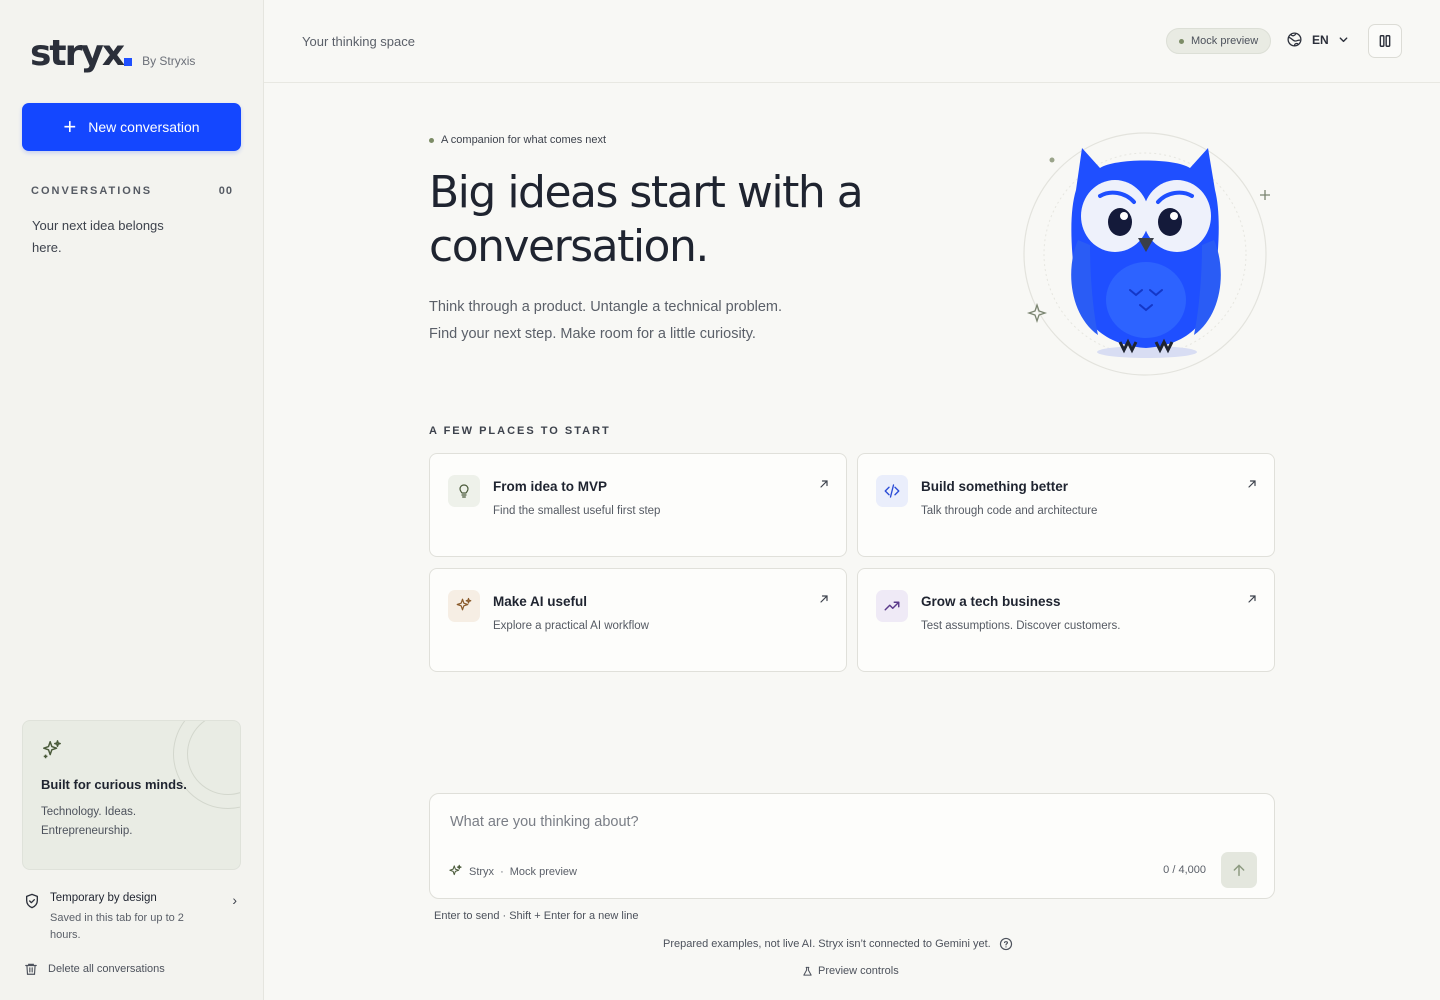 The image size is (1440, 1000). Describe the element at coordinates (991, 601) in the screenshot. I see `card-title: Grow a tech business` at that location.